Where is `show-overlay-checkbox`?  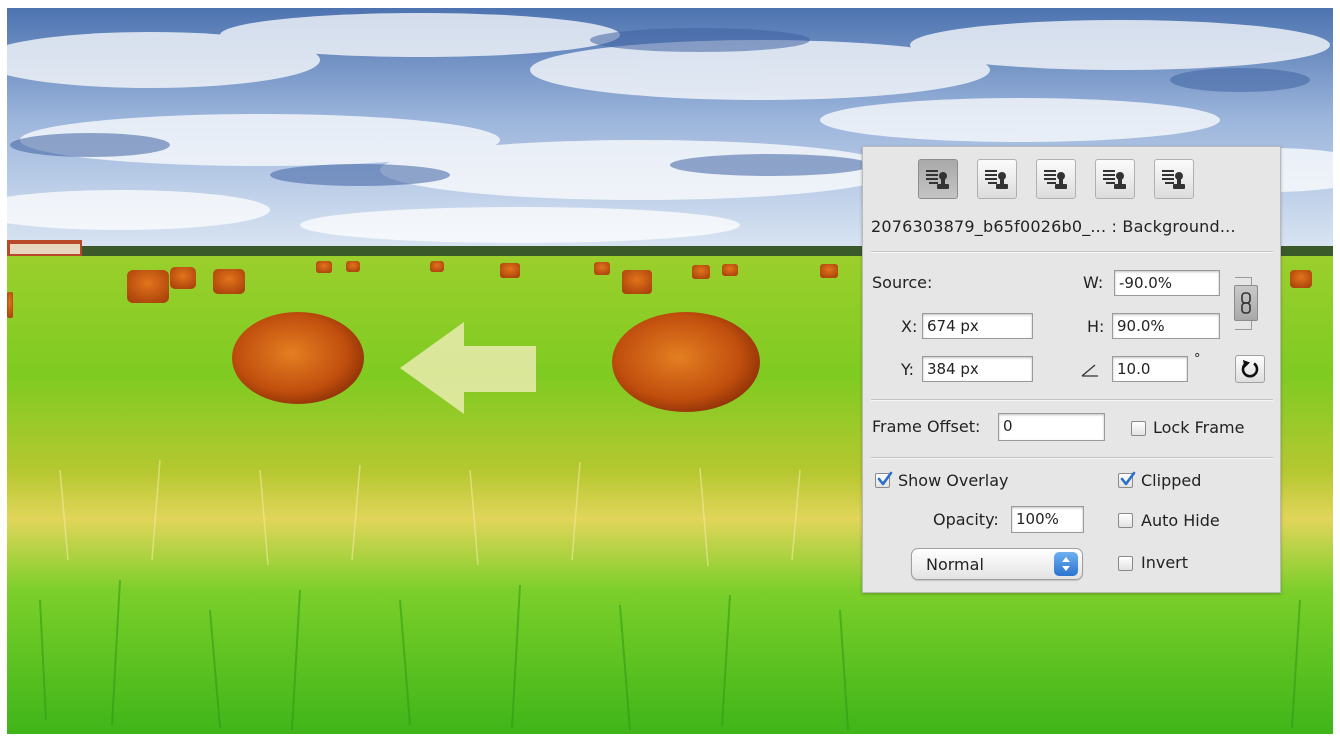 show-overlay-checkbox is located at coordinates (884, 479).